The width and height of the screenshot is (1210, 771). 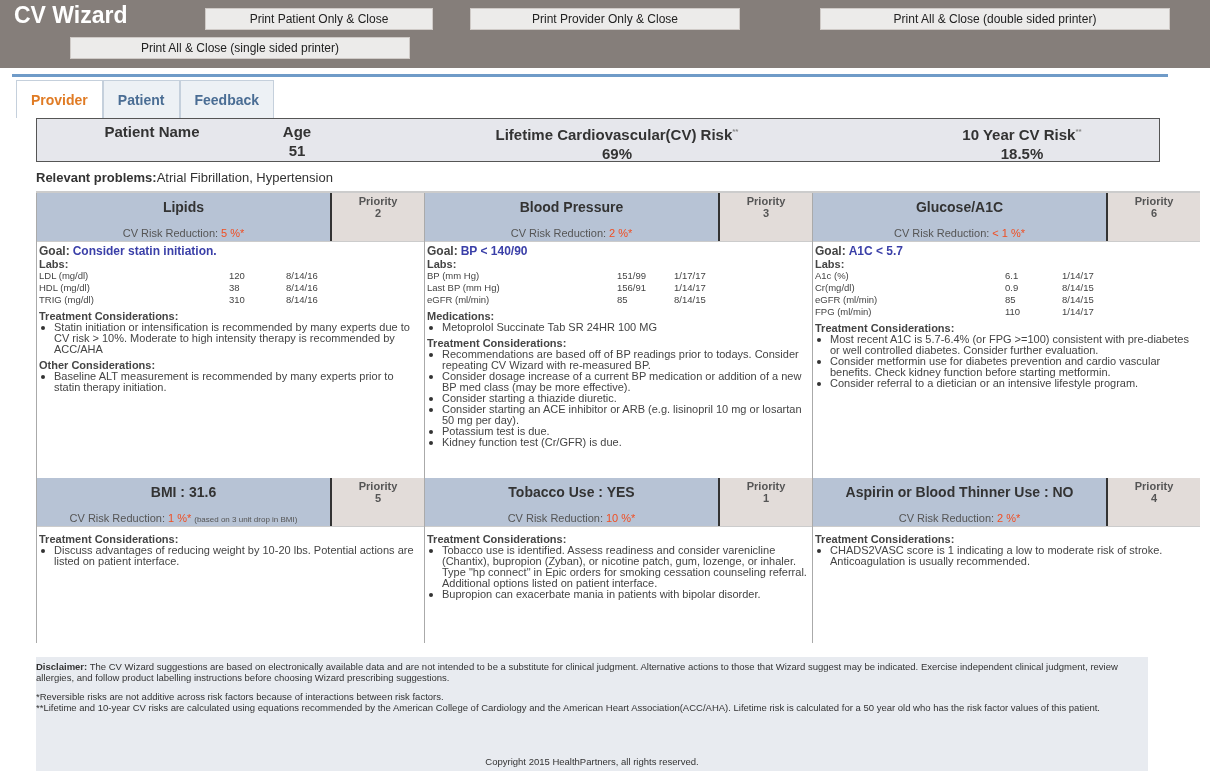 What do you see at coordinates (601, 594) in the screenshot?
I see `consideration-text: Bupropion can exacerbate mania in patients with bipolar disorder.` at bounding box center [601, 594].